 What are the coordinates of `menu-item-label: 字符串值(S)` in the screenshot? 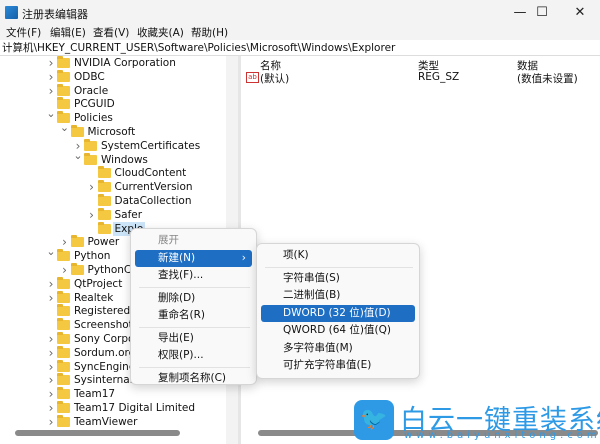 It's located at (311, 277).